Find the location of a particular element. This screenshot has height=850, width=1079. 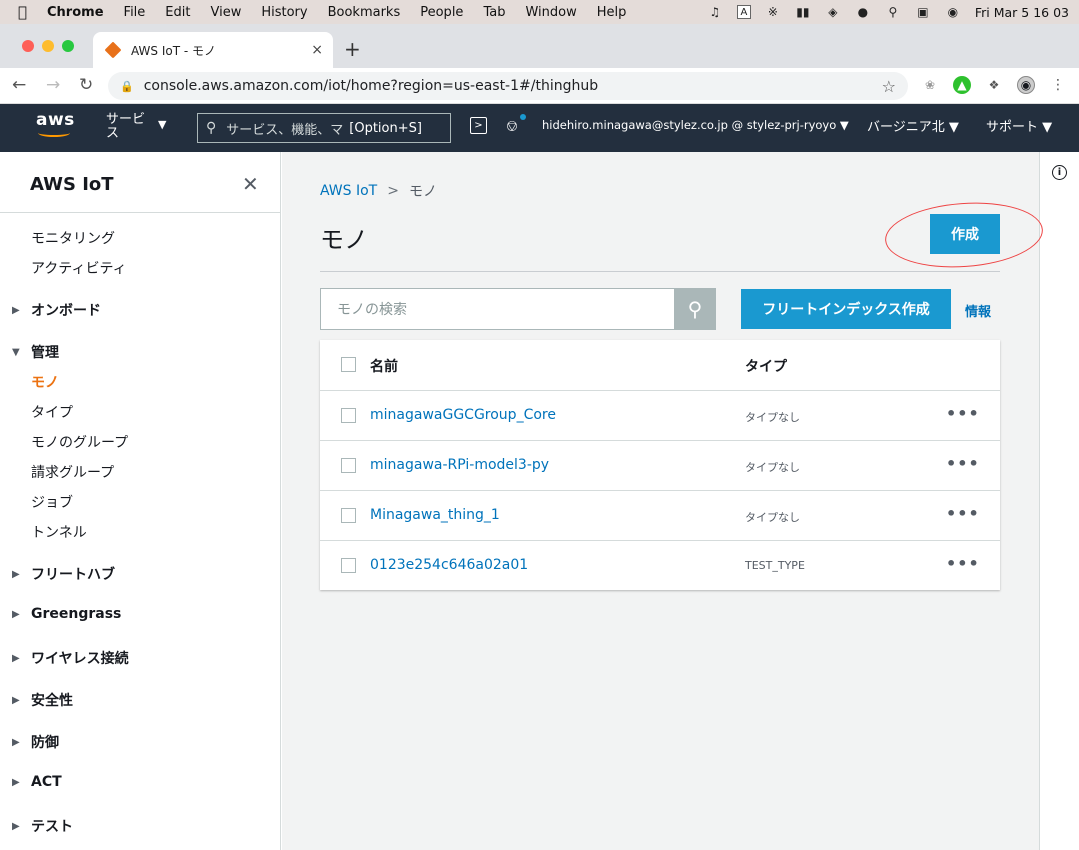

spotlight-icon: ⚲ is located at coordinates (893, 12).